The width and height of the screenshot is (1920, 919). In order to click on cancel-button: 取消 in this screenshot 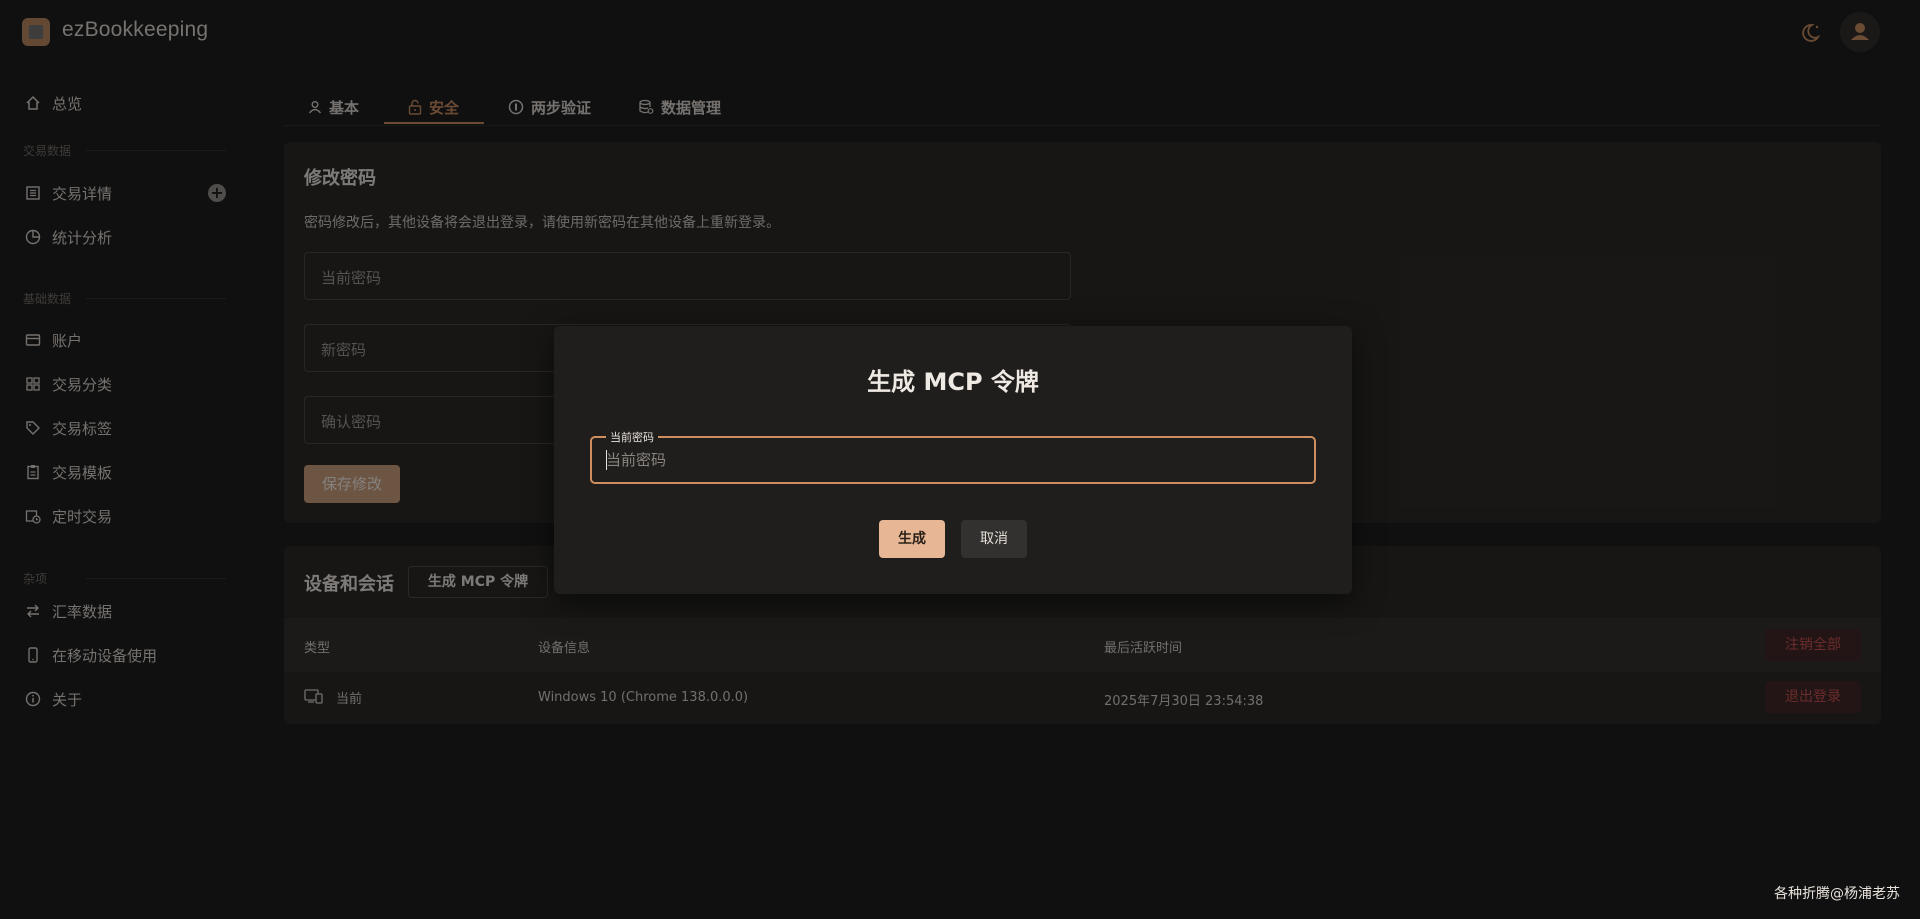, I will do `click(994, 539)`.